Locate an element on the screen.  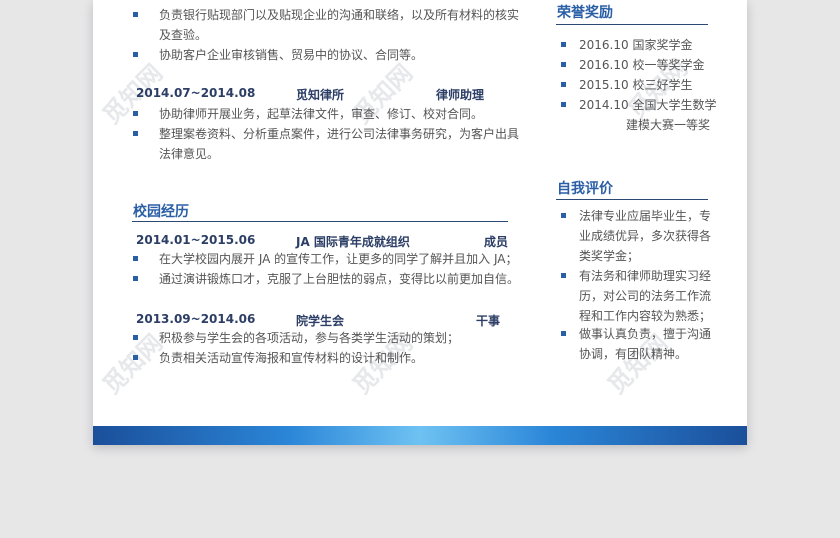
bullet-text: 负责银行贴现部门以及贴现企业的沟通和联络，以及所有材料的核实 及查验。 is located at coordinates (339, 25).